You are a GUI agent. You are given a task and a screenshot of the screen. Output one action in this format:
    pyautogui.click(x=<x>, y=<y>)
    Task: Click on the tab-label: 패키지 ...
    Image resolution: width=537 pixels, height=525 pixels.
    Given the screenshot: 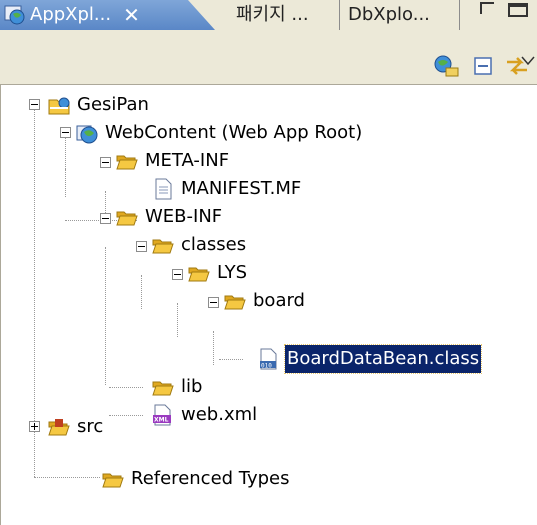 What is the action you would take?
    pyautogui.click(x=272, y=14)
    